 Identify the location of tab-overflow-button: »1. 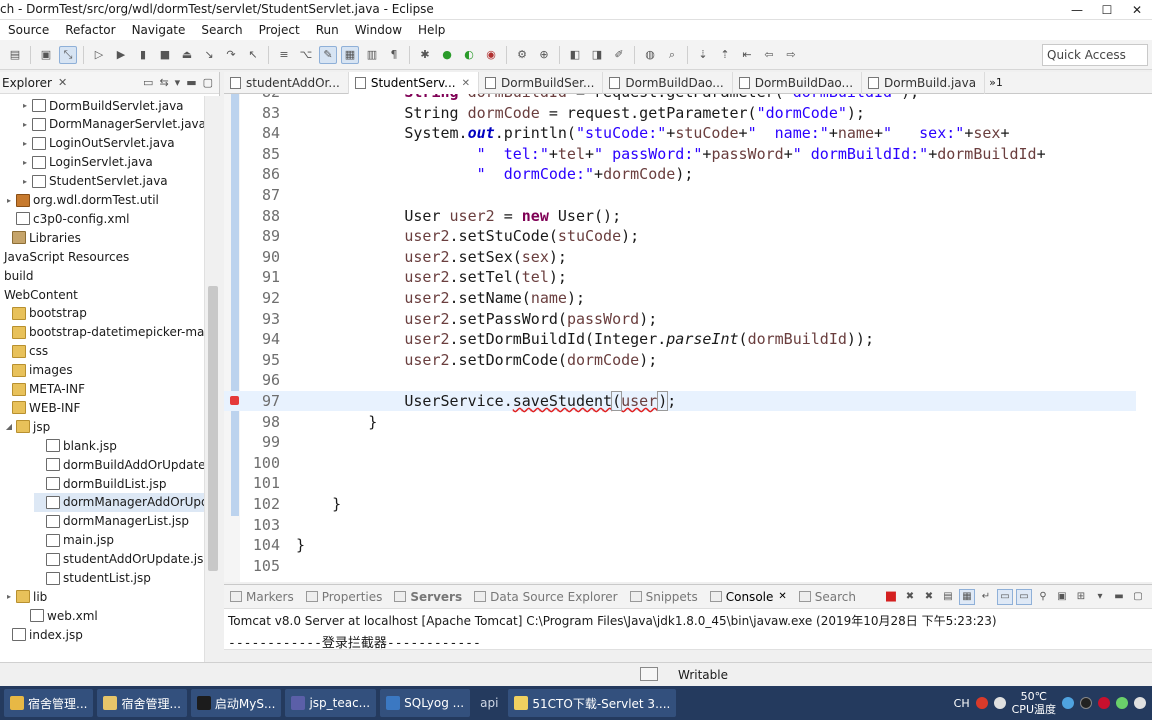
(996, 82).